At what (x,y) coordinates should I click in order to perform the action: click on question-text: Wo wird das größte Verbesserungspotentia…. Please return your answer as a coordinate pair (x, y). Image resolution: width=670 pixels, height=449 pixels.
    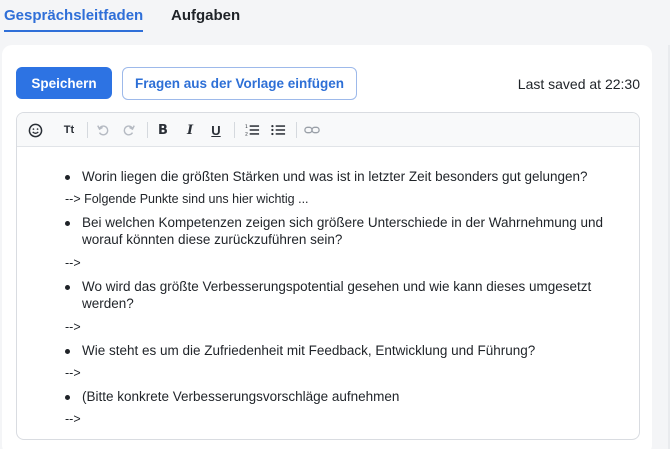
    Looking at the image, I should click on (337, 295).